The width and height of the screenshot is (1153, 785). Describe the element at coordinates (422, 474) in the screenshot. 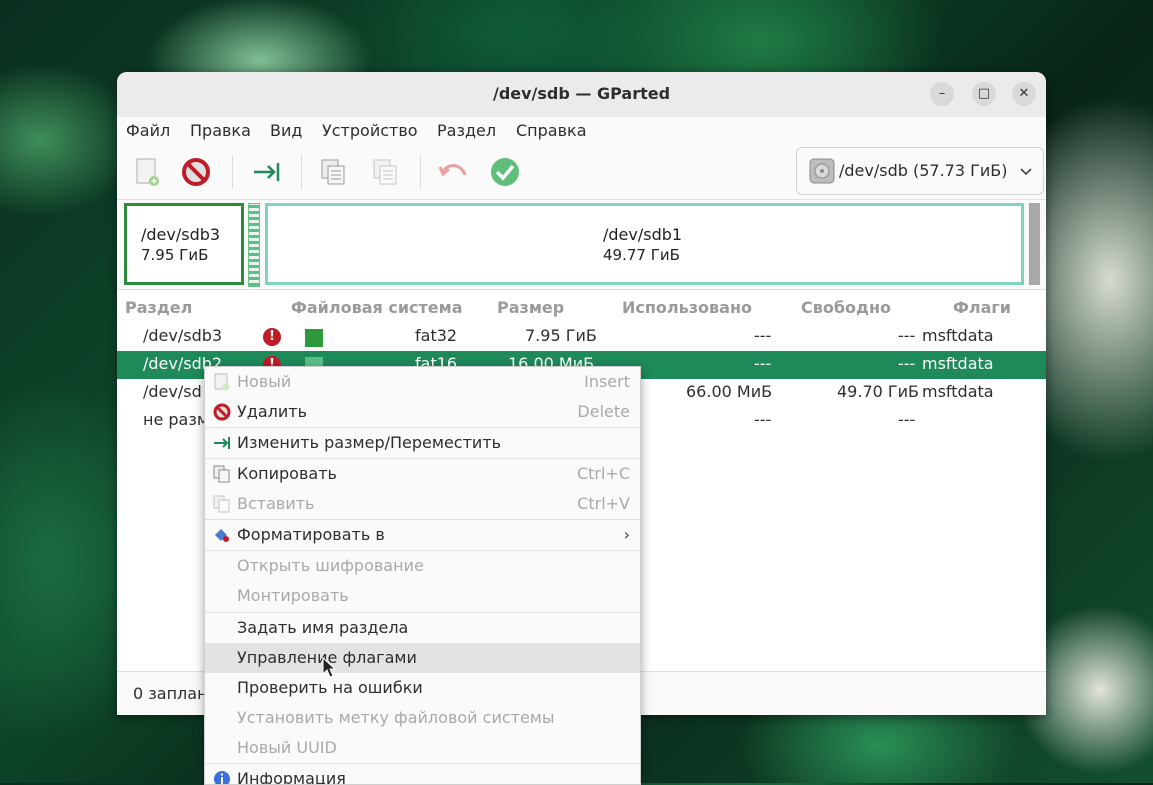

I see `menu-item-copy: Копировать Ctrl+C` at that location.